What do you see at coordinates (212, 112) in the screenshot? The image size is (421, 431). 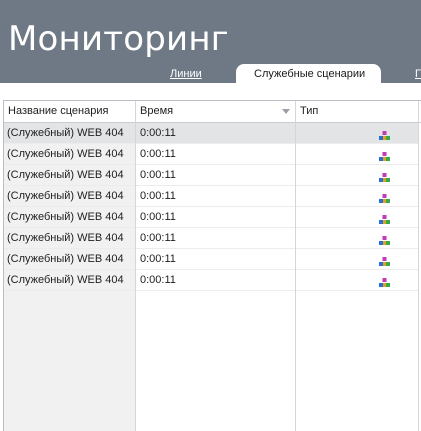 I see `table-header: Название сценария Время Тип` at bounding box center [212, 112].